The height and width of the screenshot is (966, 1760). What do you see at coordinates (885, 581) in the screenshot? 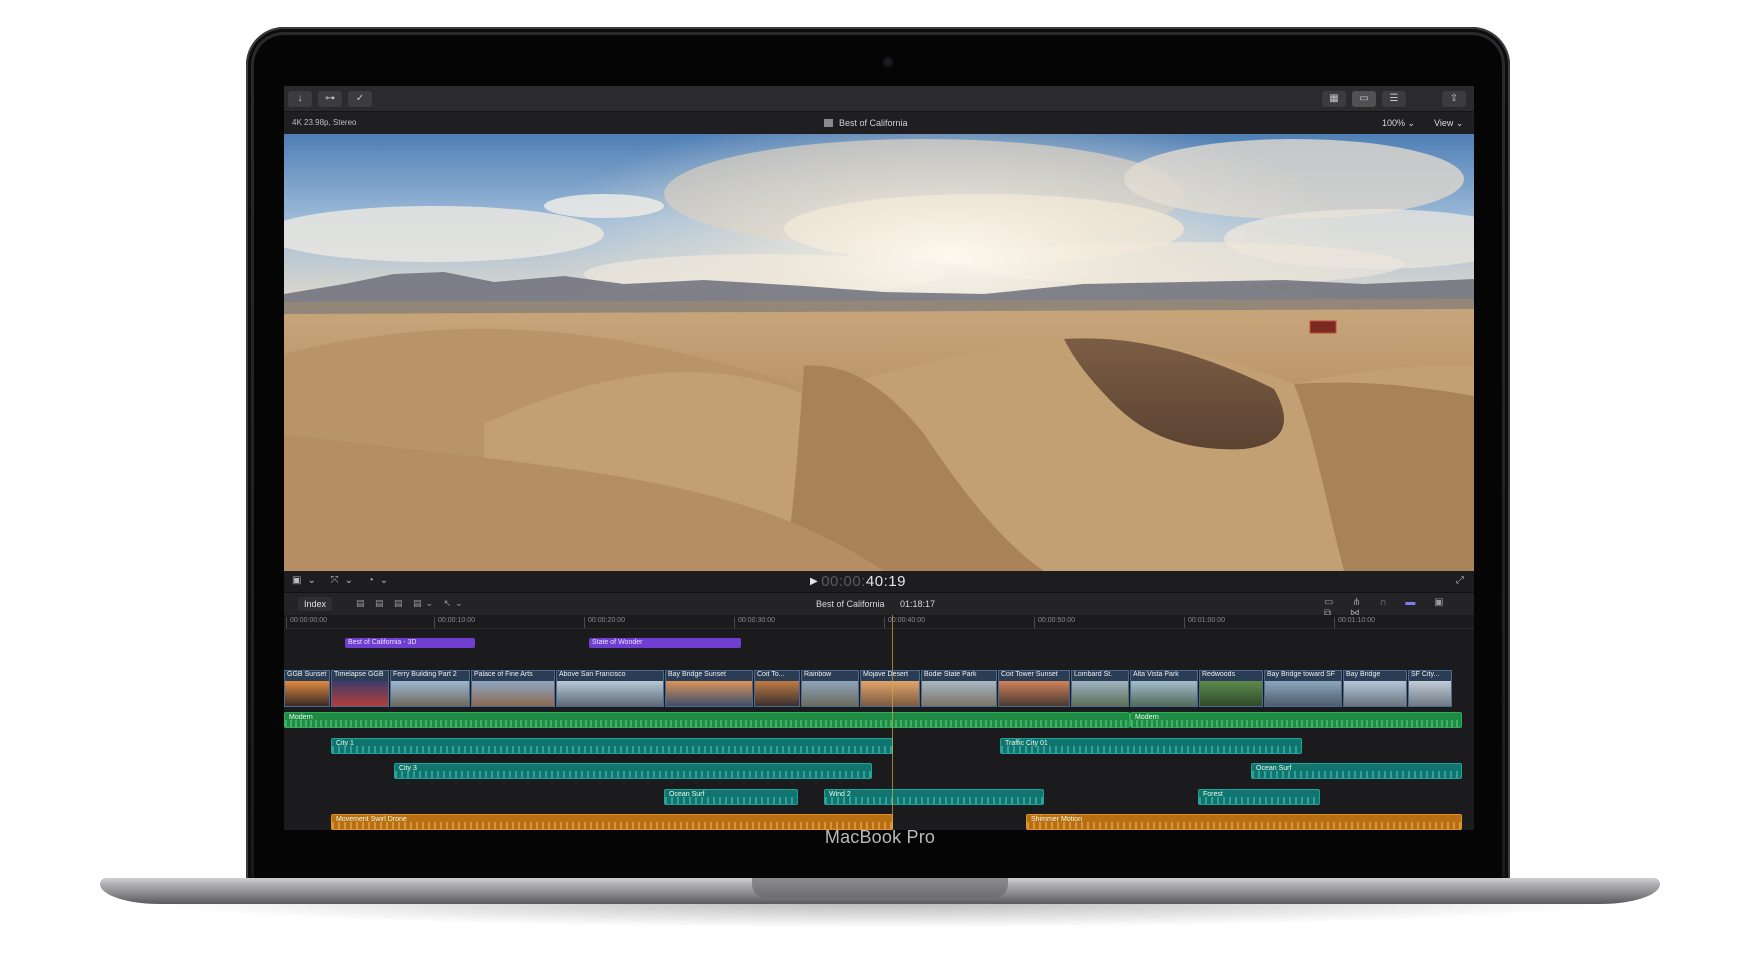
I see `timecode-value: 40:19` at bounding box center [885, 581].